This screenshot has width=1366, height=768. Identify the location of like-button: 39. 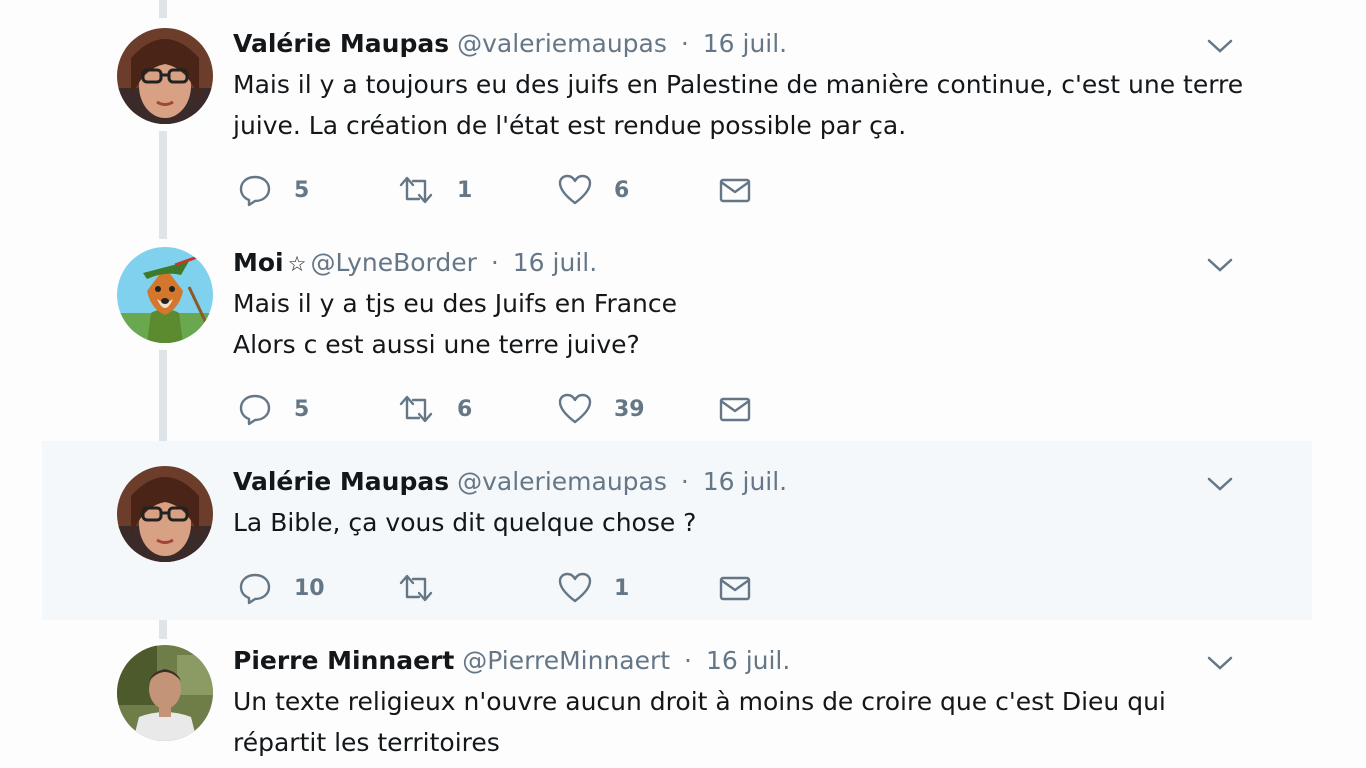
(601, 409).